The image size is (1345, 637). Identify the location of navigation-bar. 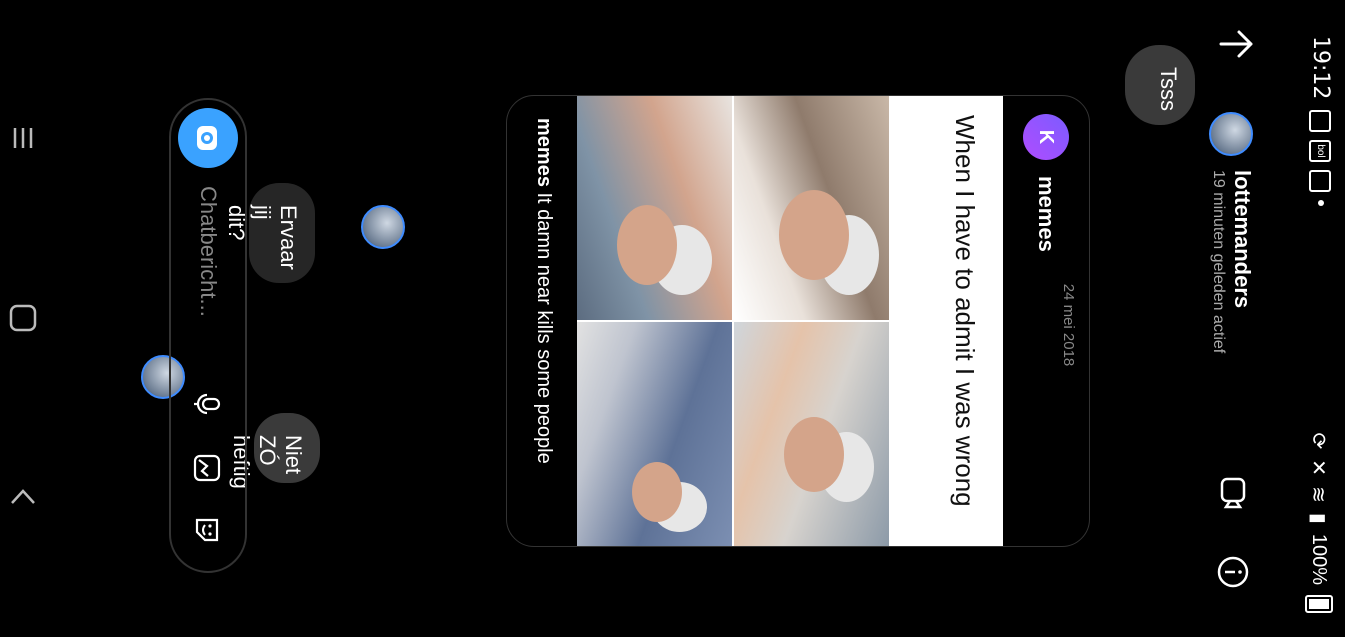
(30, 318).